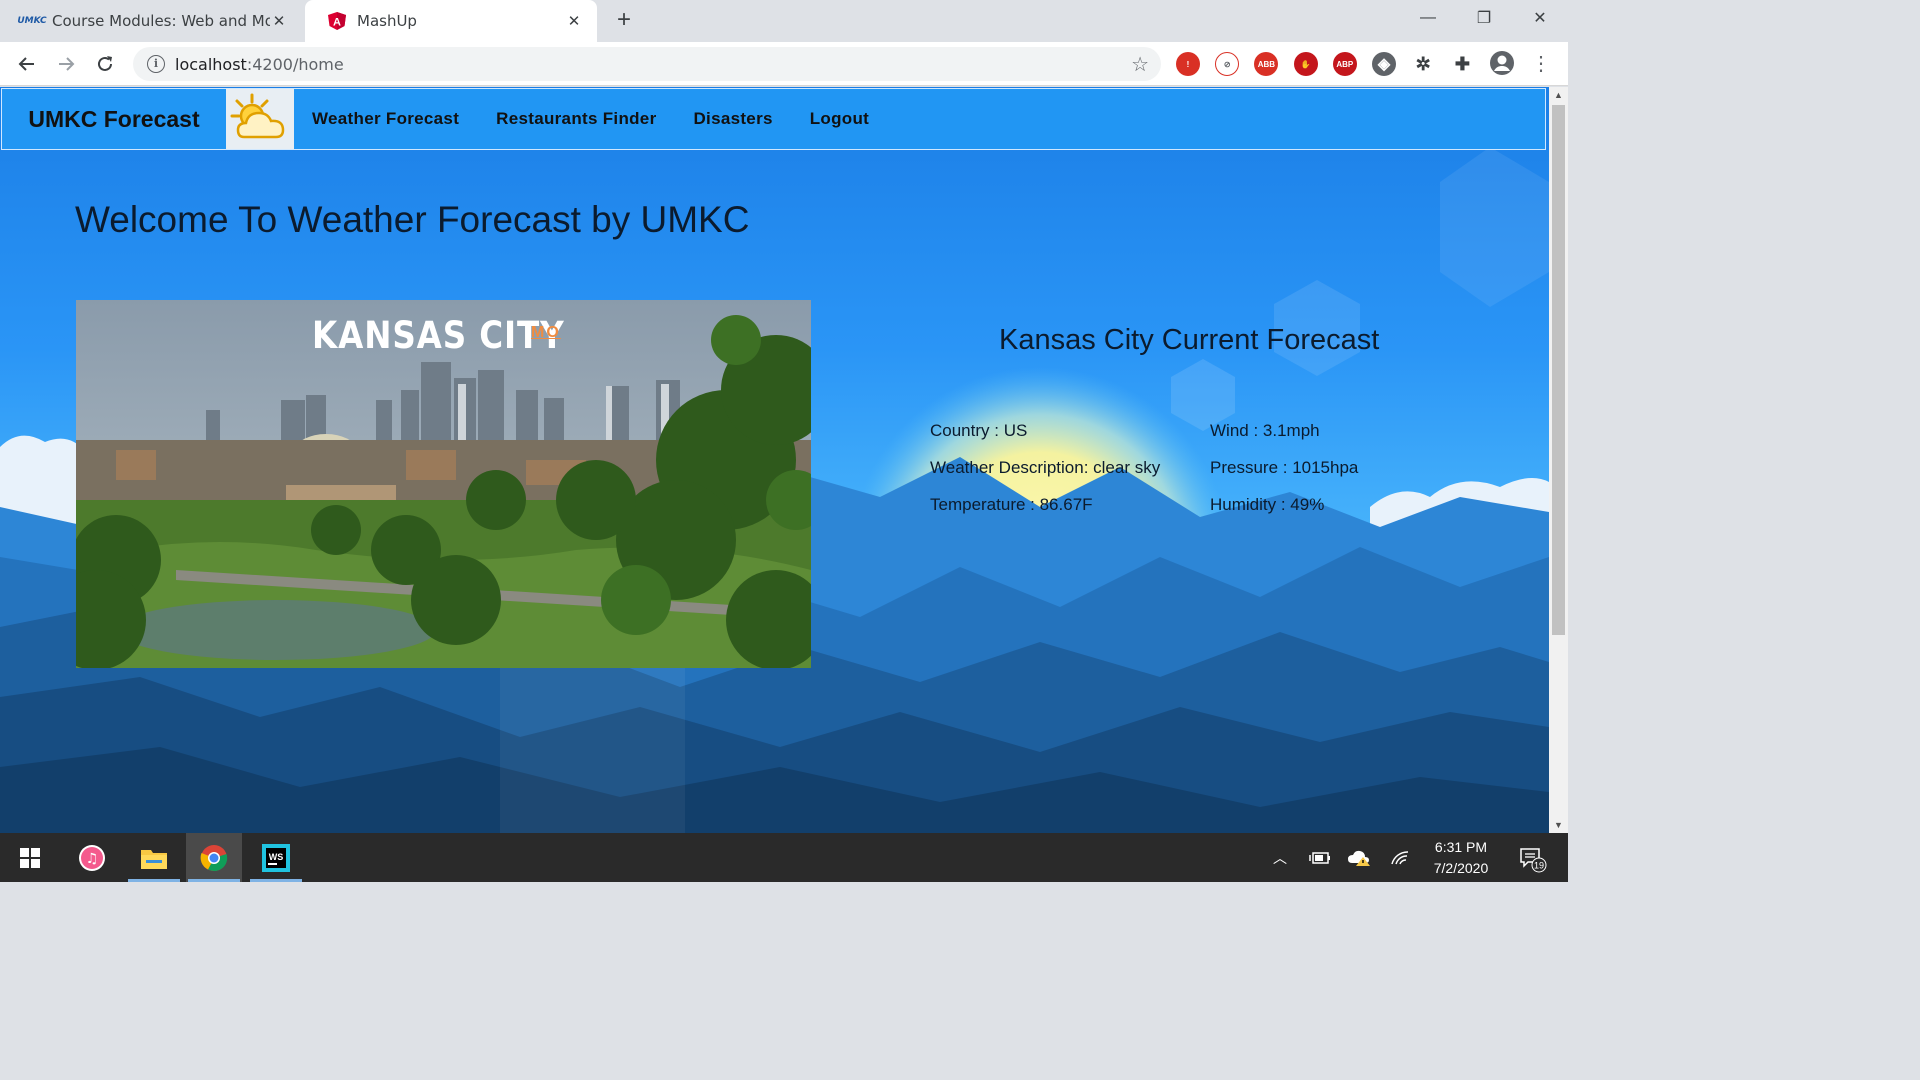 Image resolution: width=1920 pixels, height=1080 pixels. I want to click on itunes-icon: ♫, so click(92, 857).